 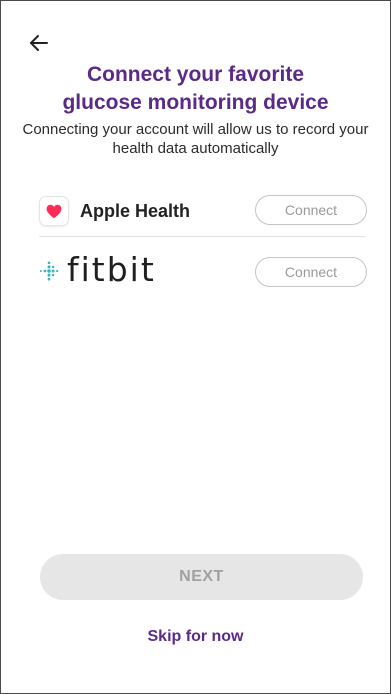 I want to click on fitbit-logo: fitbit, so click(x=97, y=269).